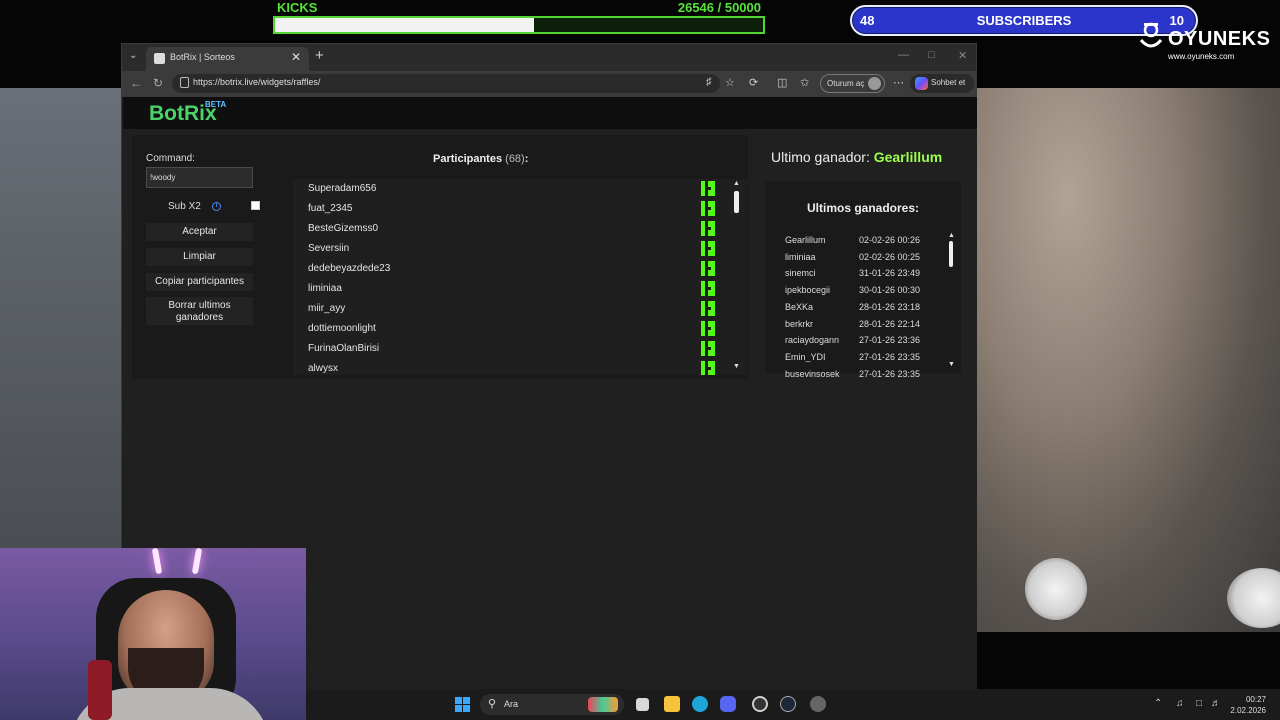  Describe the element at coordinates (700, 704) in the screenshot. I see `edge-browser-icon` at that location.